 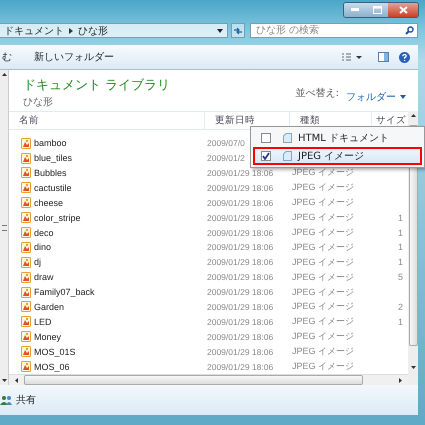 What do you see at coordinates (57, 217) in the screenshot?
I see `file-name: color_stripe` at bounding box center [57, 217].